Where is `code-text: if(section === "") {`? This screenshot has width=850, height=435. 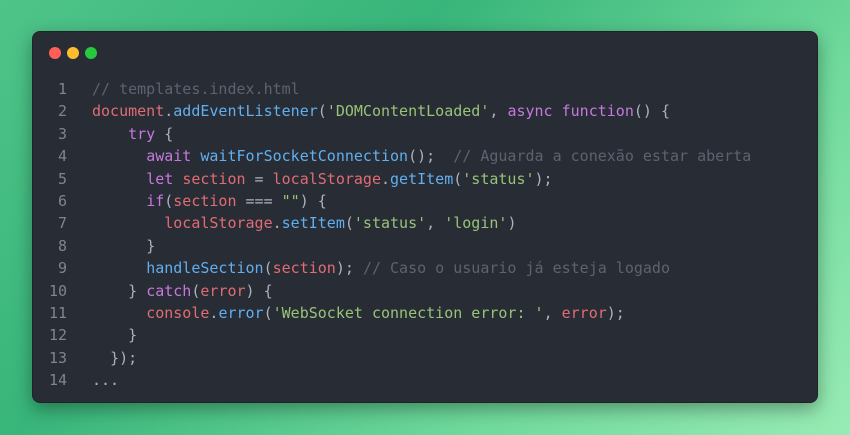 code-text: if(section === "") { is located at coordinates (197, 201).